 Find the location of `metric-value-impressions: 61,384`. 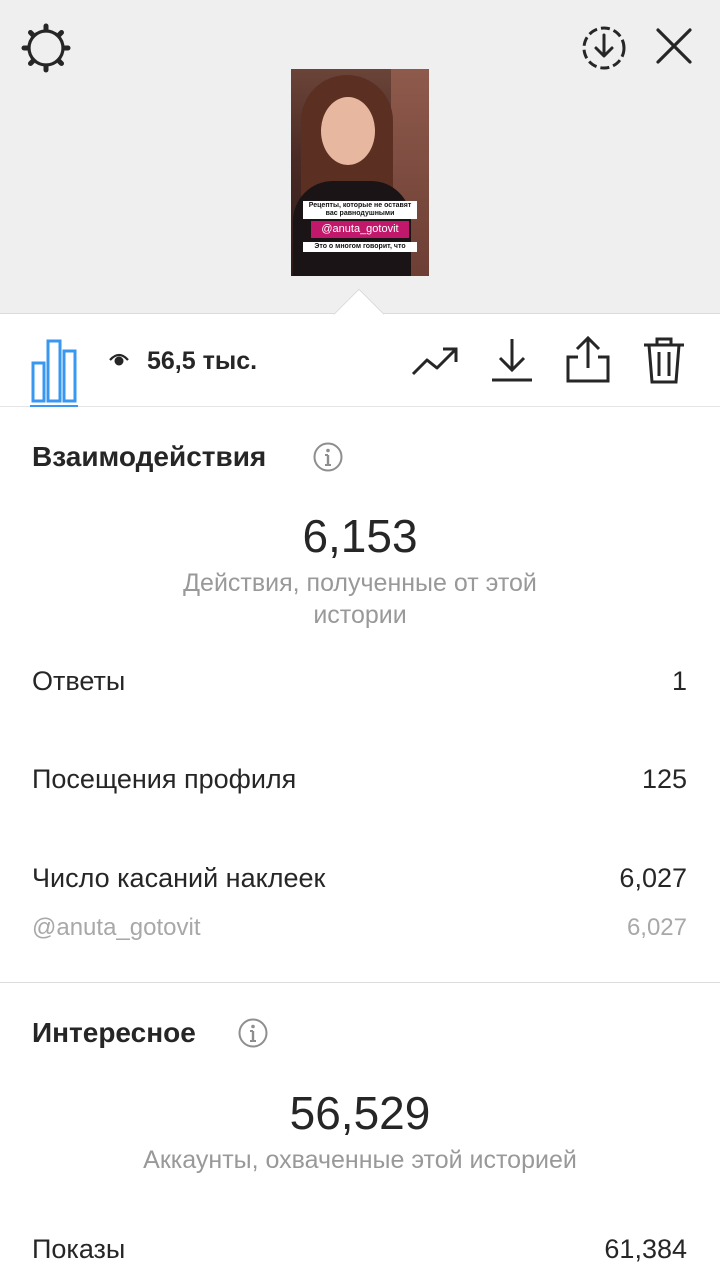

metric-value-impressions: 61,384 is located at coordinates (645, 1249).